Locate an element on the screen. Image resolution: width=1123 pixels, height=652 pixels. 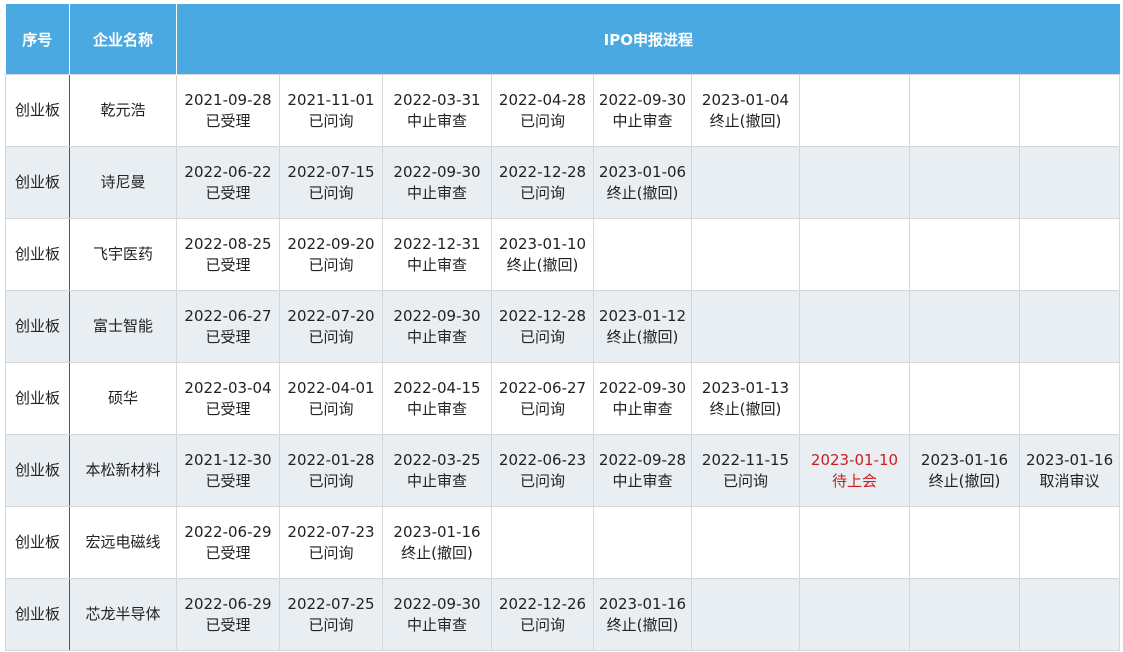
event-date: 2022-07-25 is located at coordinates (331, 603).